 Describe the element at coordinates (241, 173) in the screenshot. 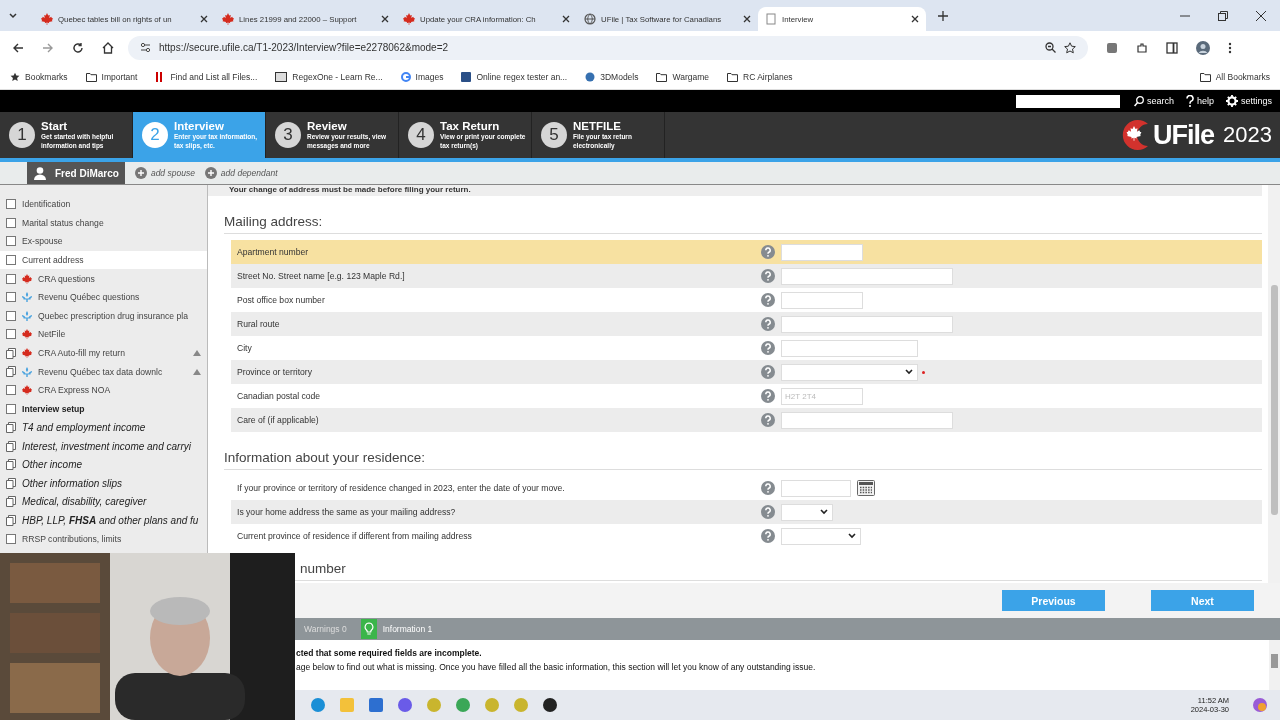

I see `add-person-link: add dependant` at that location.